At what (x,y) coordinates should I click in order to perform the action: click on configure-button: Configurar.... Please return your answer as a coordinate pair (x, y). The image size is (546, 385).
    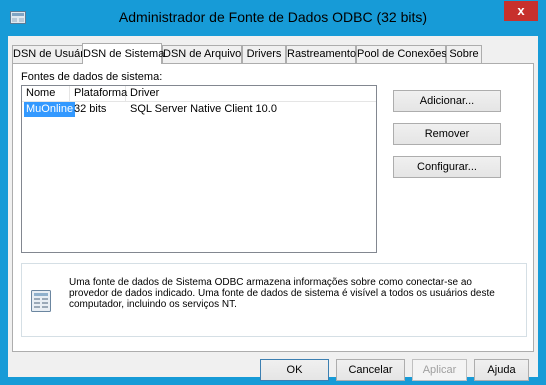
    Looking at the image, I should click on (447, 167).